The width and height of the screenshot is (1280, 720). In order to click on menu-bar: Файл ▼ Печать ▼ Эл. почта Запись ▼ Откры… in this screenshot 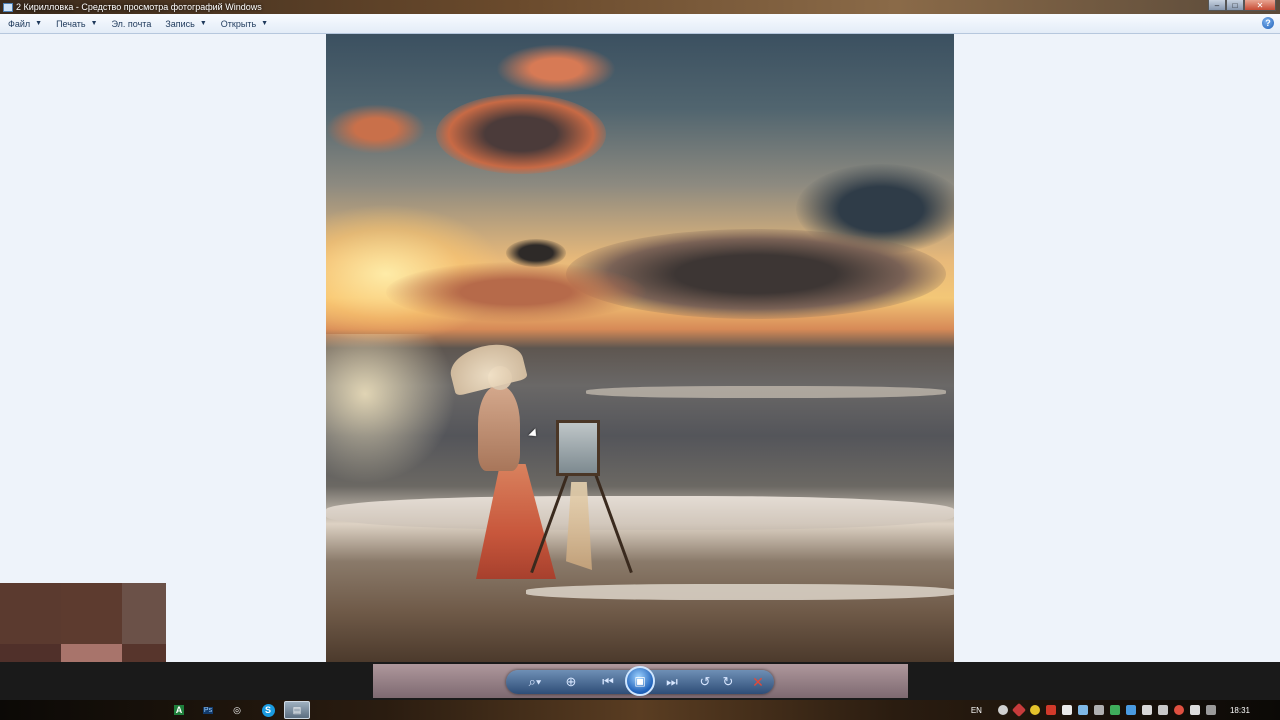, I will do `click(640, 24)`.